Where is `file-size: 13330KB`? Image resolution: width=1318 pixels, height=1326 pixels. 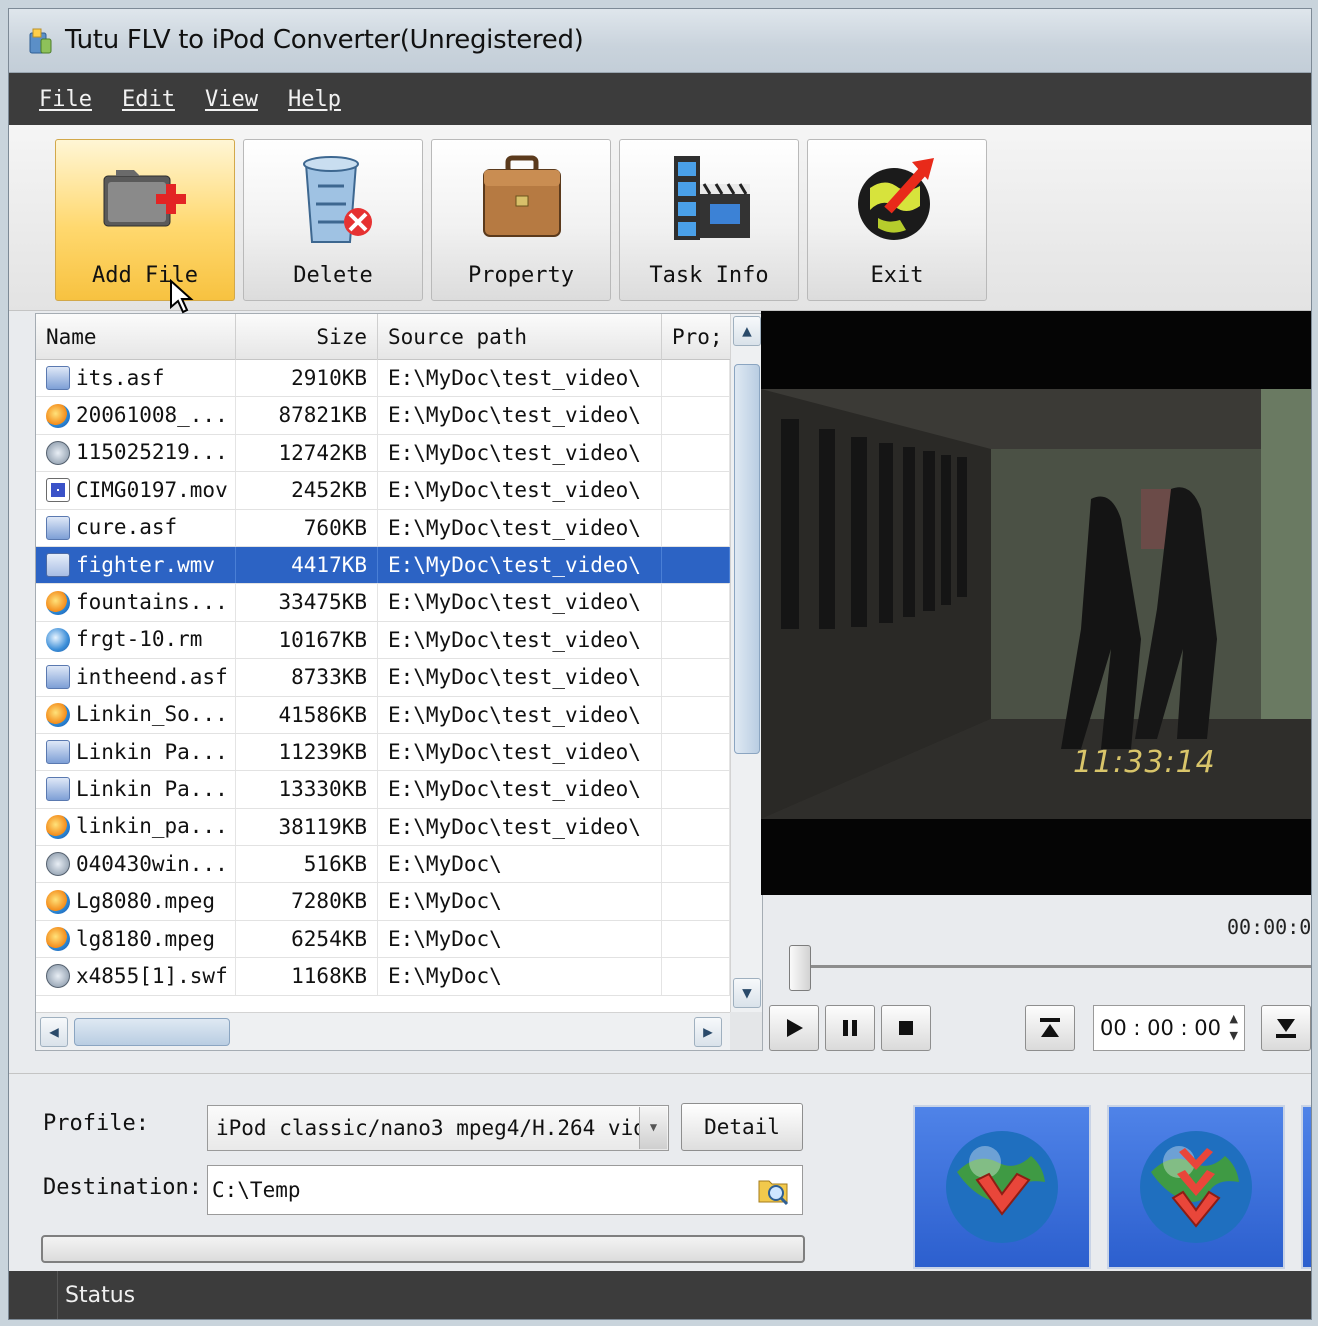 file-size: 13330KB is located at coordinates (307, 789).